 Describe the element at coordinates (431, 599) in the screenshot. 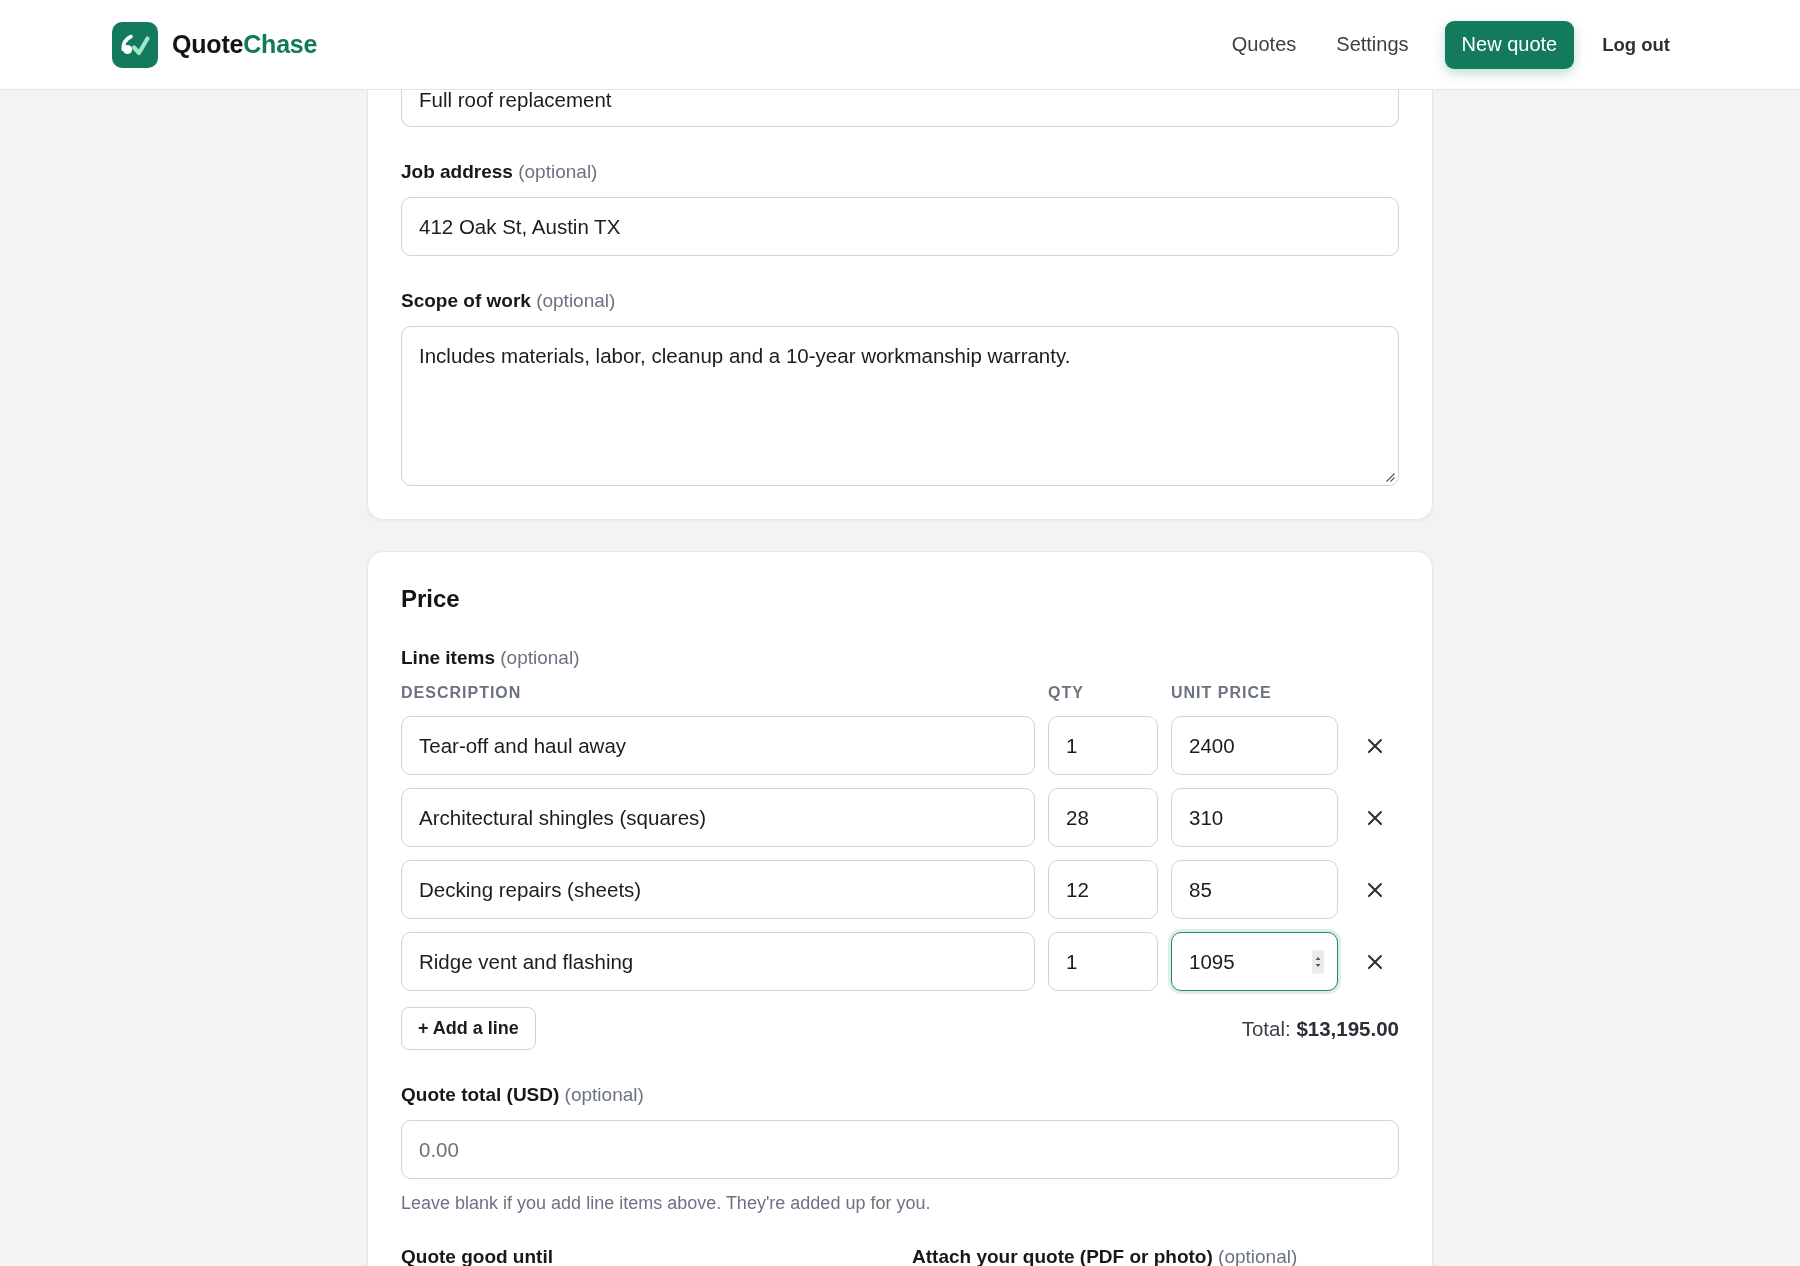

I see `section-title: Price` at that location.